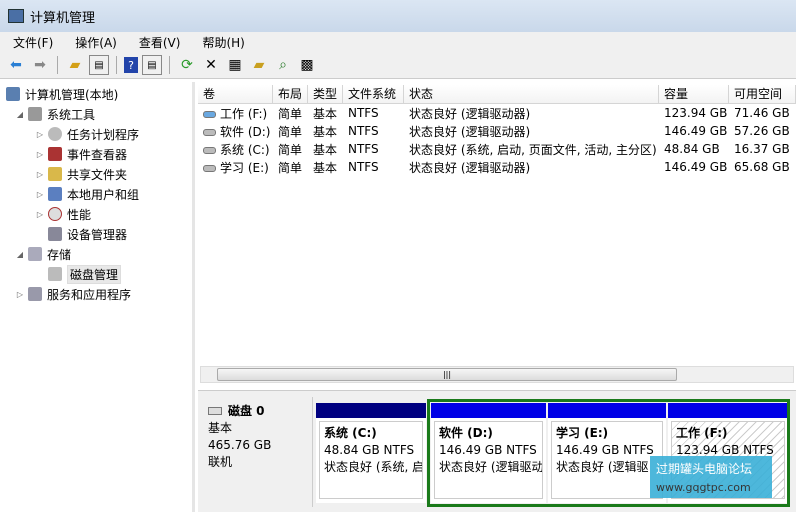 The image size is (796, 512). I want to click on forward-icon: ➡, so click(40, 65).